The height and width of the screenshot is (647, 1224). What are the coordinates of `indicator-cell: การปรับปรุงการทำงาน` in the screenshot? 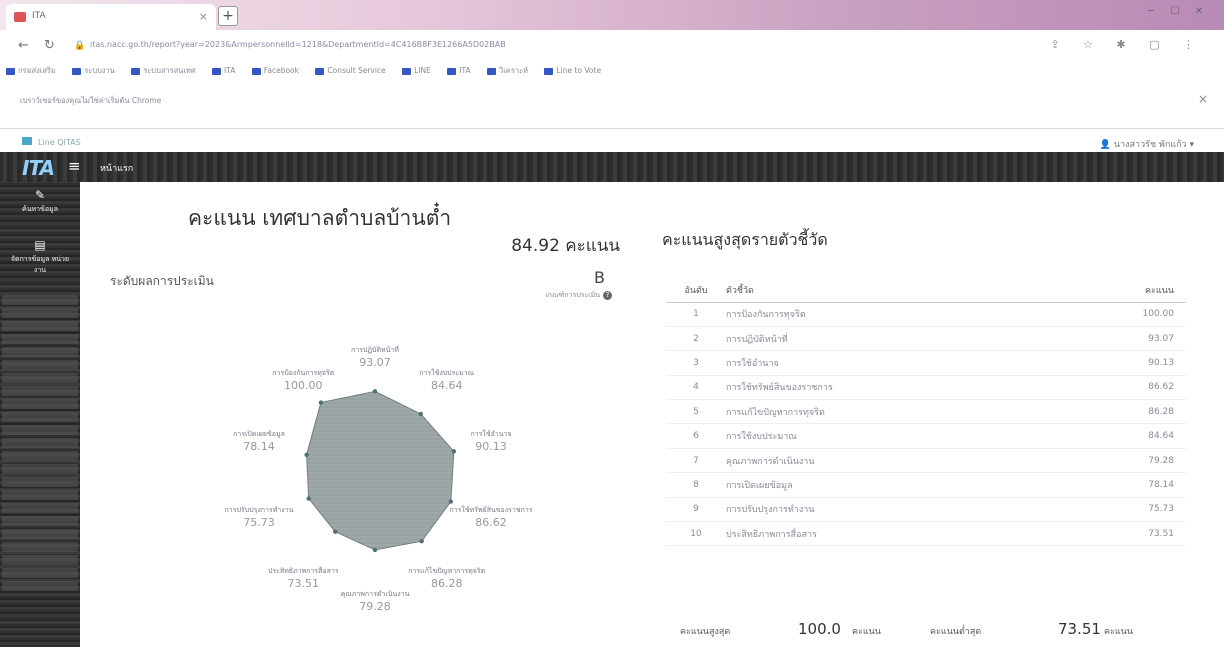 It's located at (889, 510).